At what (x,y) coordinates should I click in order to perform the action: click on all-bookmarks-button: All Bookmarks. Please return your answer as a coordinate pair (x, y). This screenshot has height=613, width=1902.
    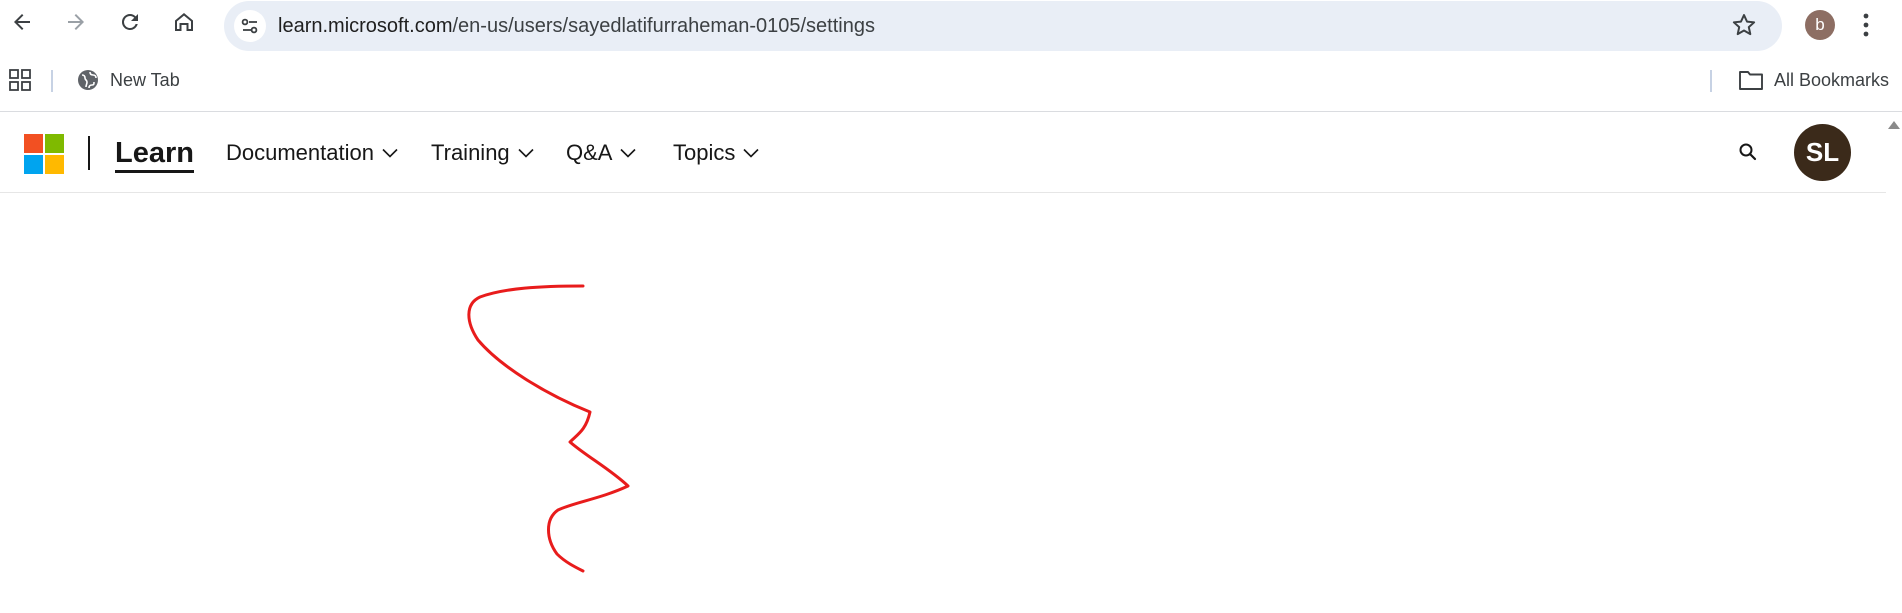
    Looking at the image, I should click on (1813, 80).